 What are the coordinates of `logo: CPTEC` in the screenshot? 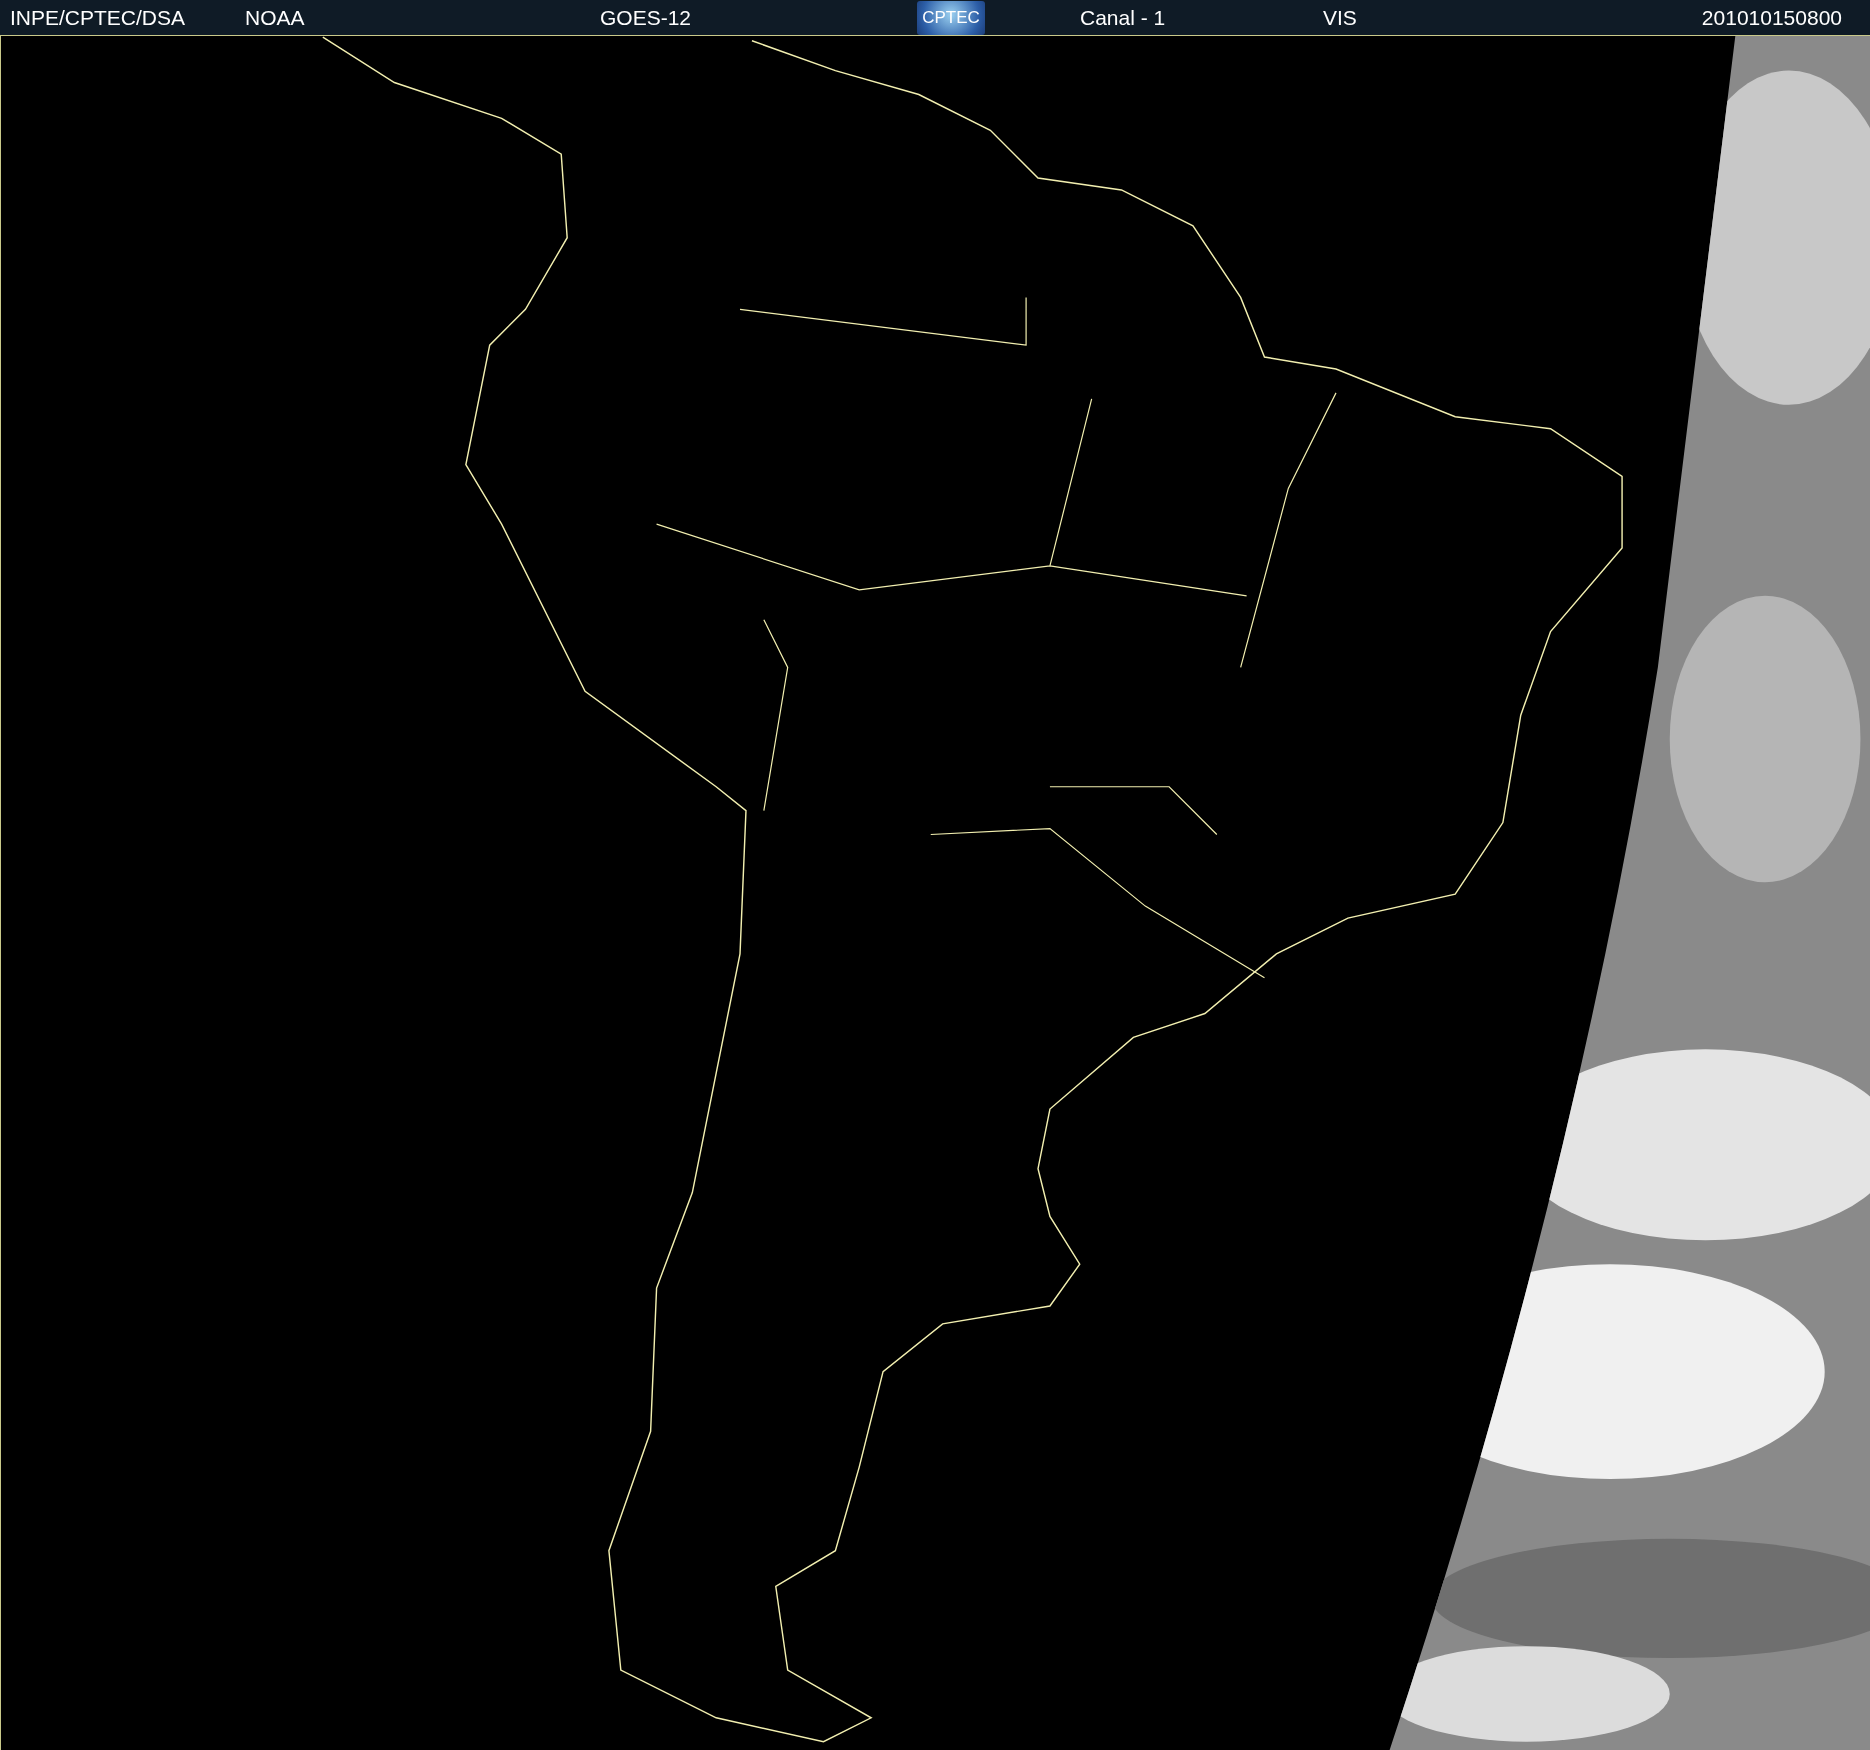 It's located at (951, 17).